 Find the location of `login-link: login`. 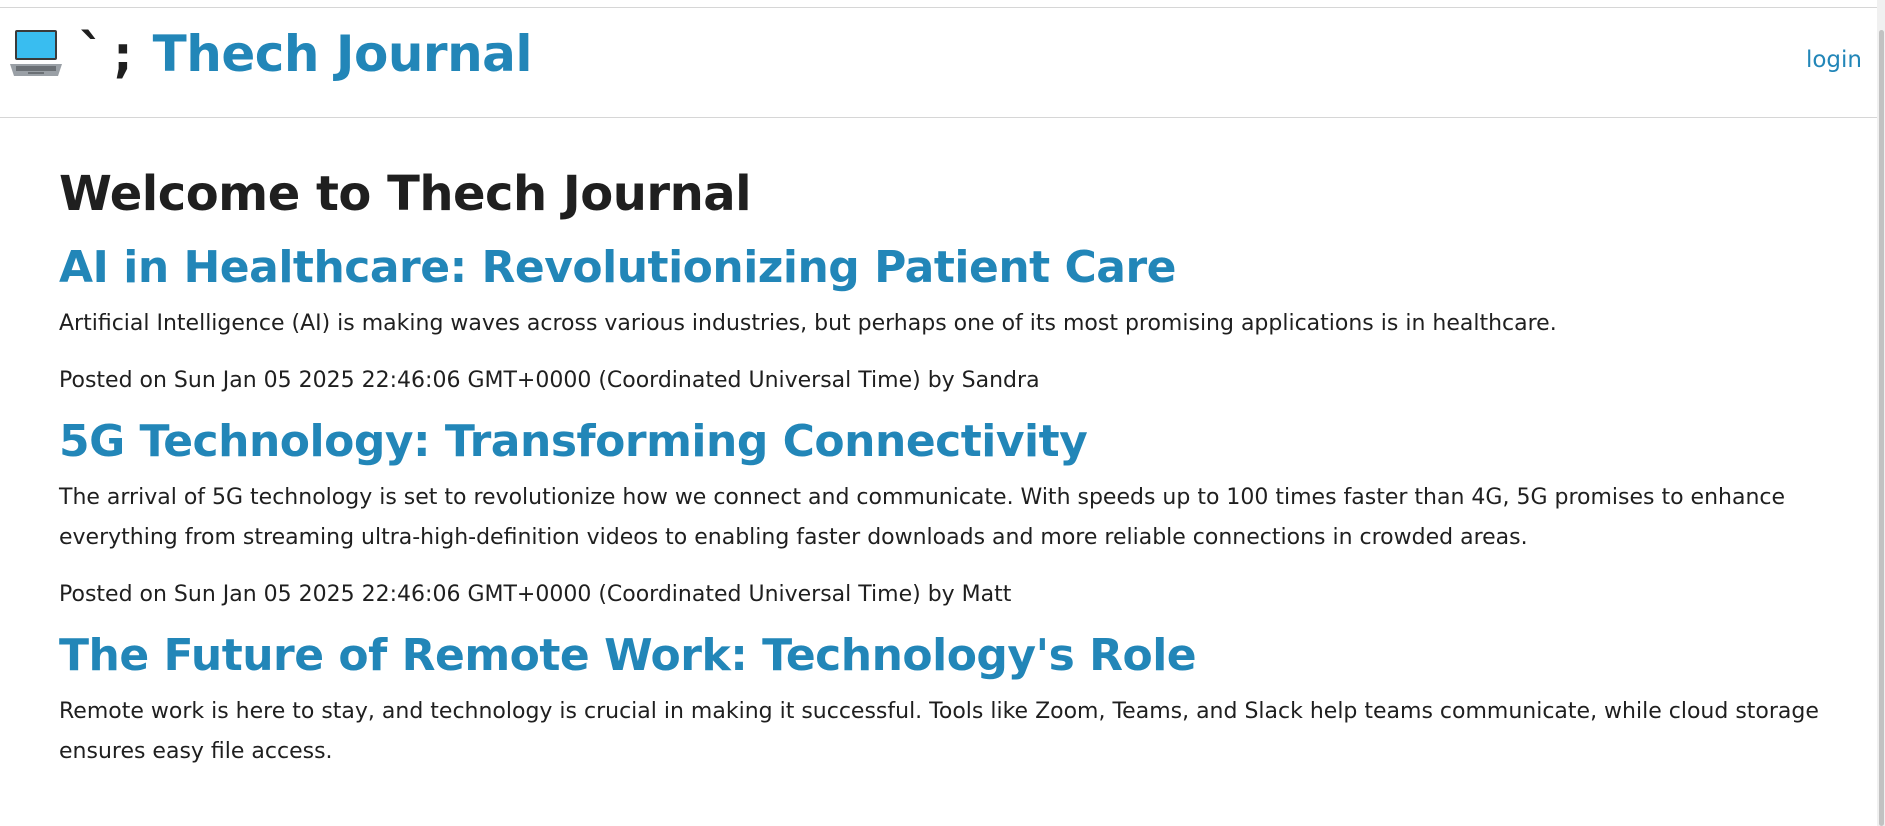

login-link: login is located at coordinates (1834, 60).